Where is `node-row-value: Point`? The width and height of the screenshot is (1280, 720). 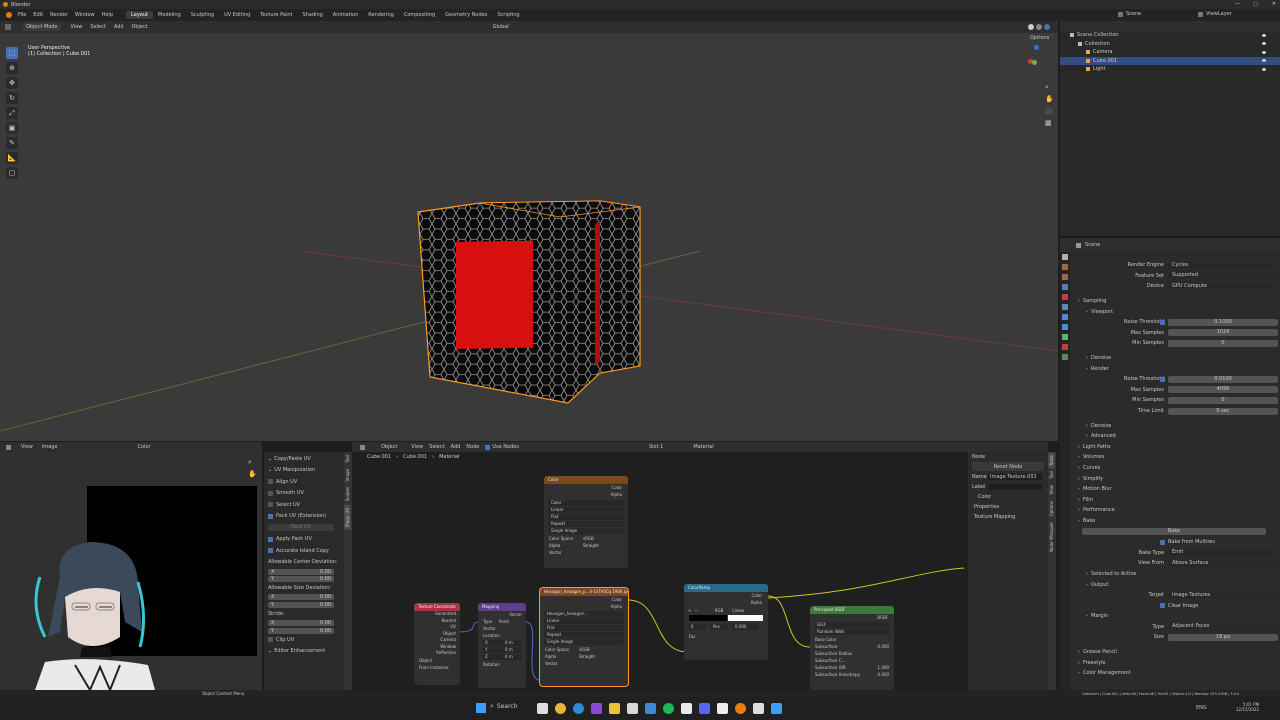
node-row-value: Point is located at coordinates (504, 621).